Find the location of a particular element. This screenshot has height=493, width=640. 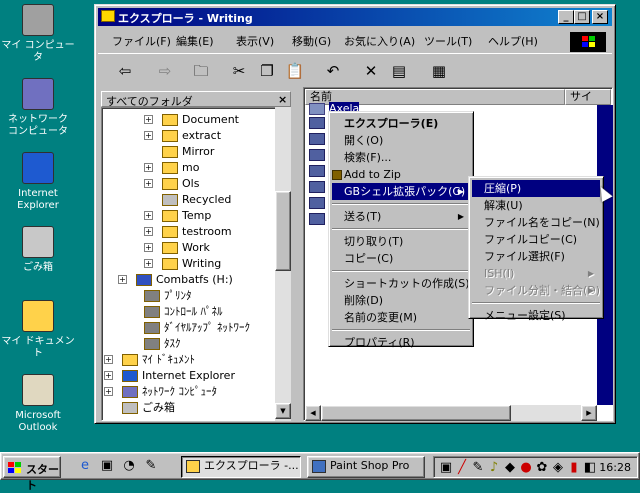

menu-item: 解凍(U) is located at coordinates (536, 205).